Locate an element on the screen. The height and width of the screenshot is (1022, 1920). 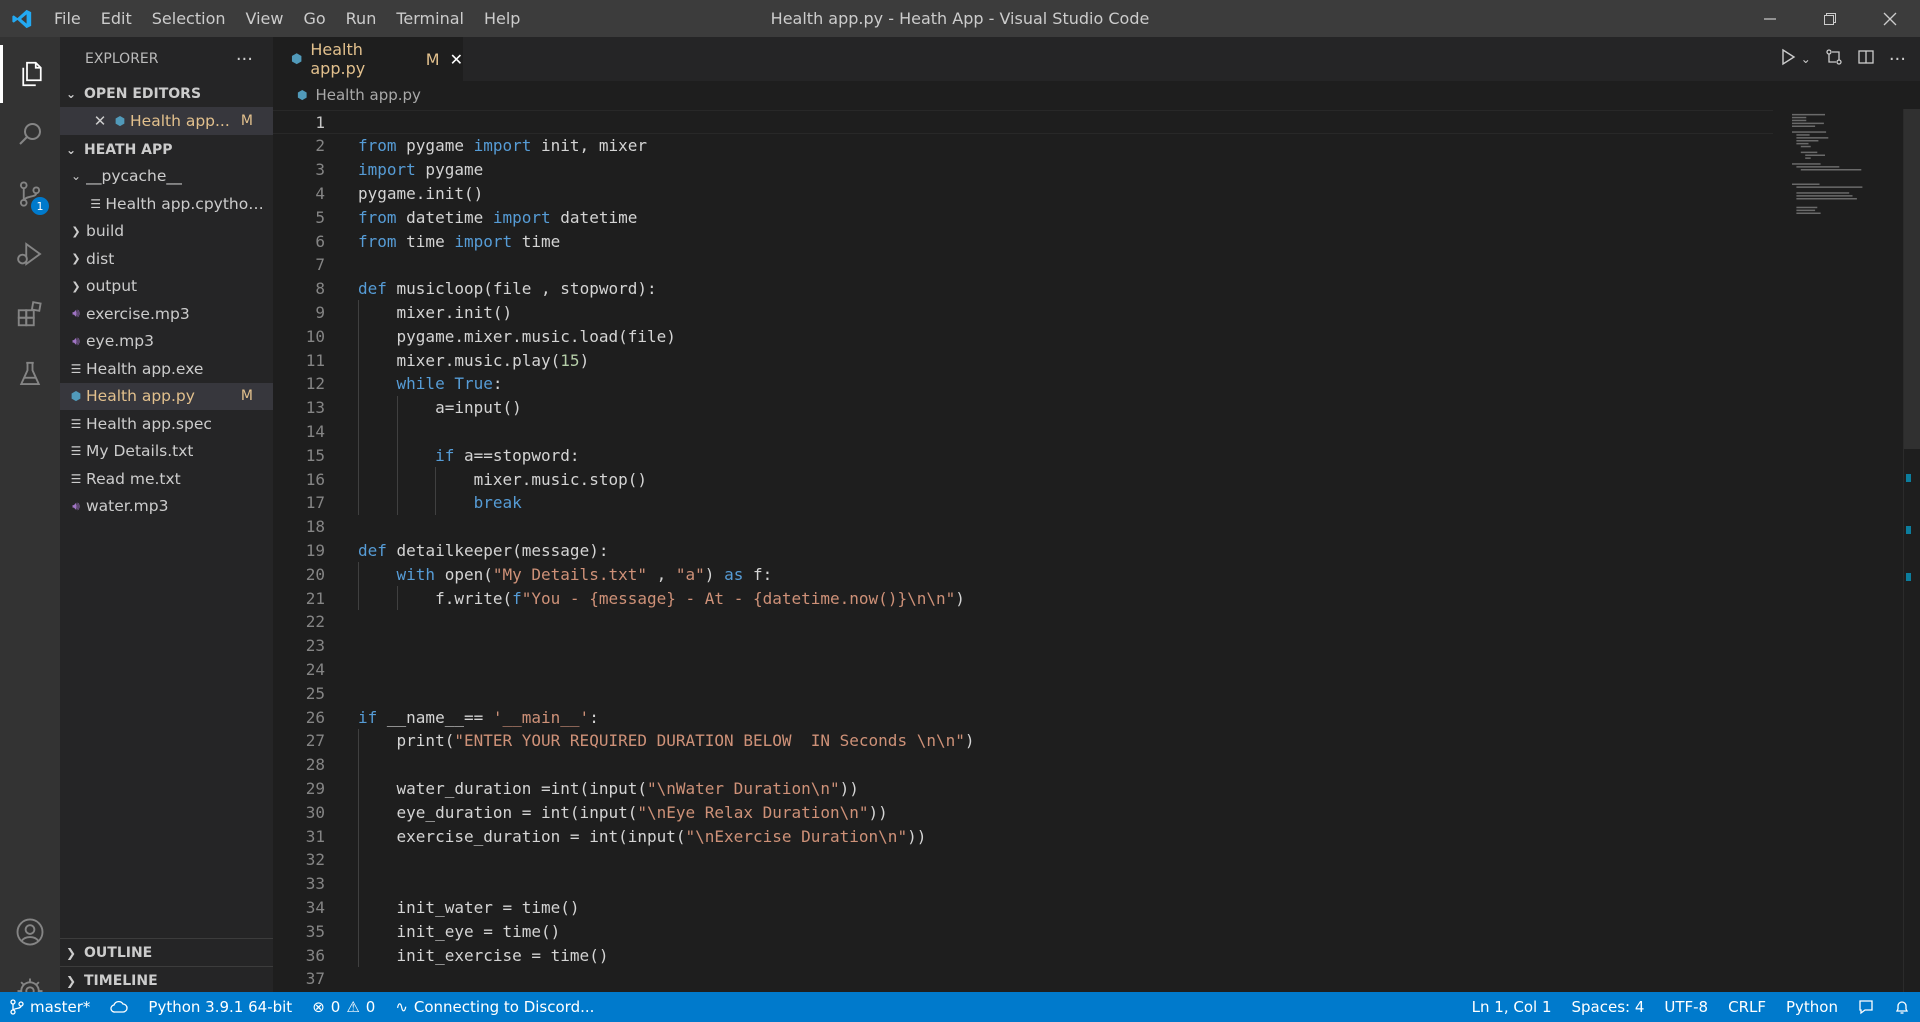
menu-help: Help is located at coordinates (502, 18).